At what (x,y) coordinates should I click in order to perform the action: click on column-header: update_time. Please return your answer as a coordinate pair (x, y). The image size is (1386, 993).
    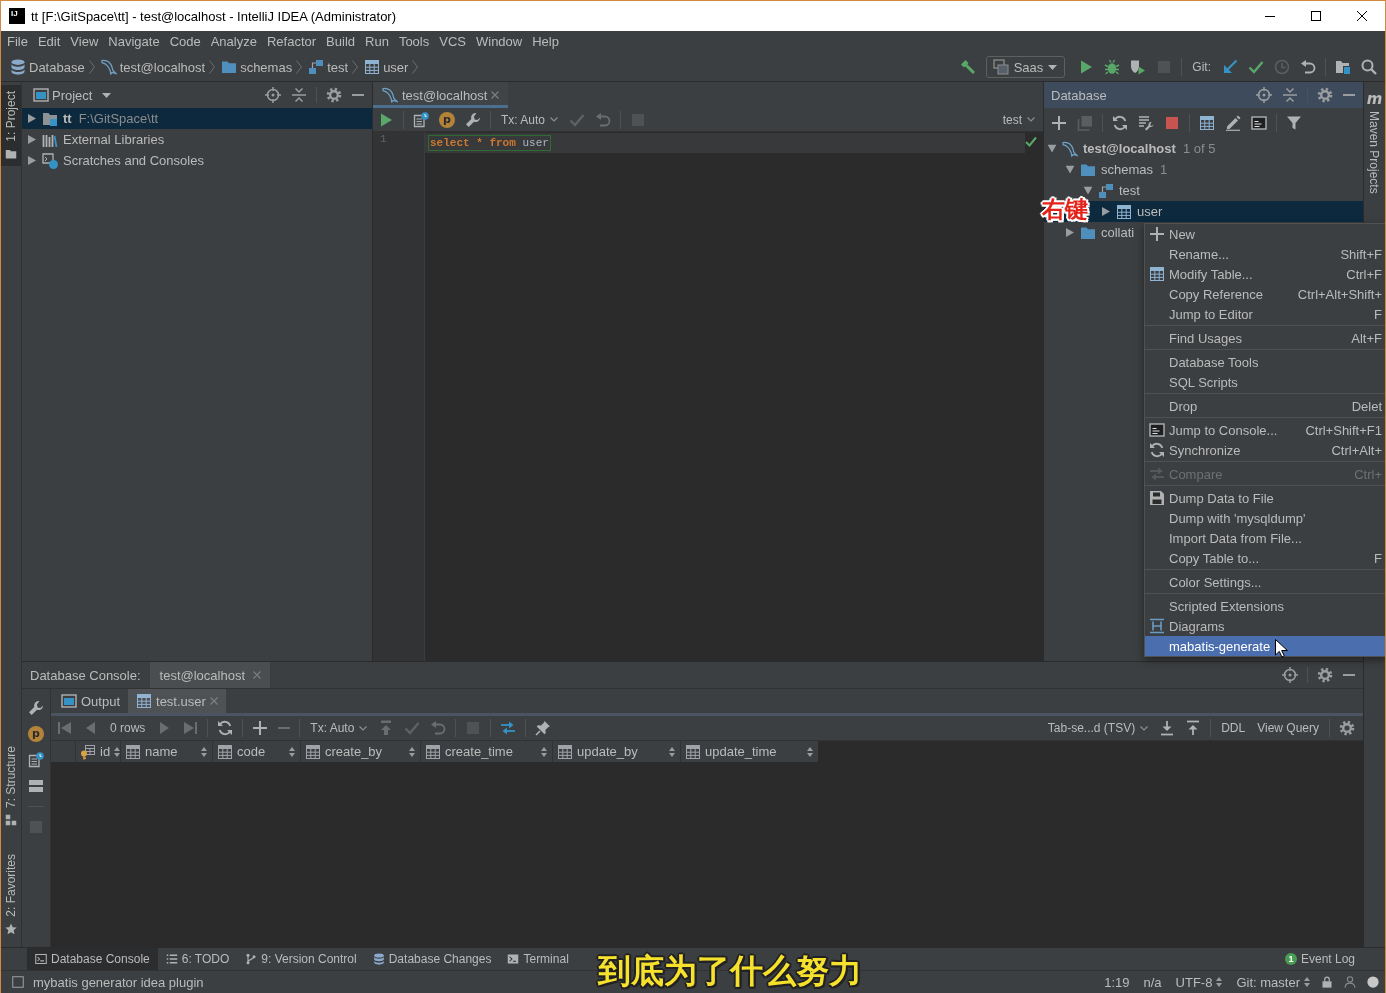
    Looking at the image, I should click on (749, 751).